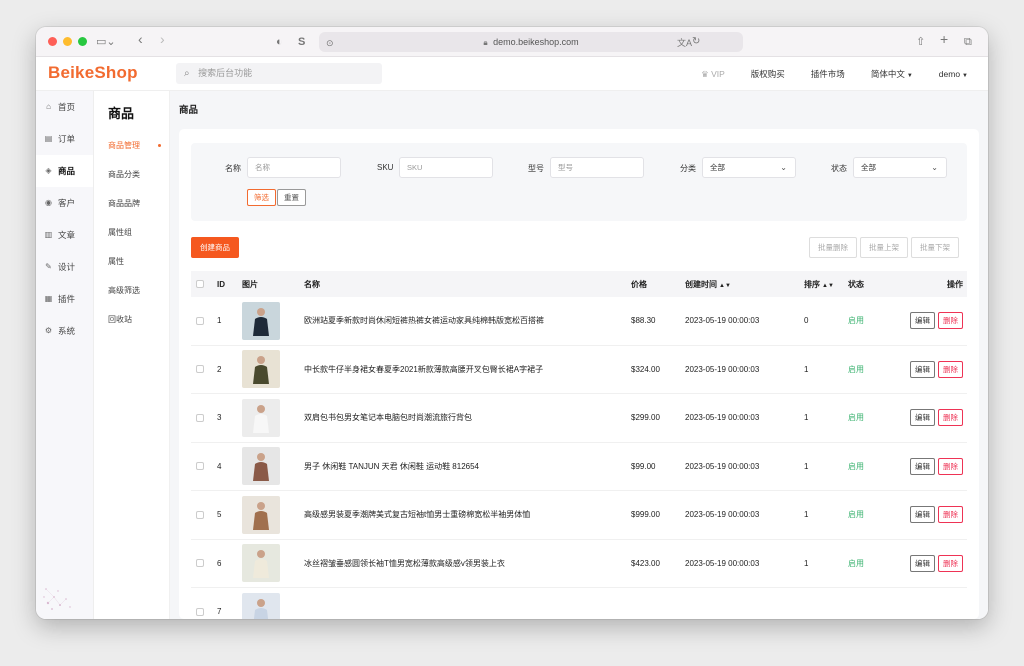 Image resolution: width=1024 pixels, height=666 pixels. What do you see at coordinates (920, 42) in the screenshot?
I see `share-icon: ⇧` at bounding box center [920, 42].